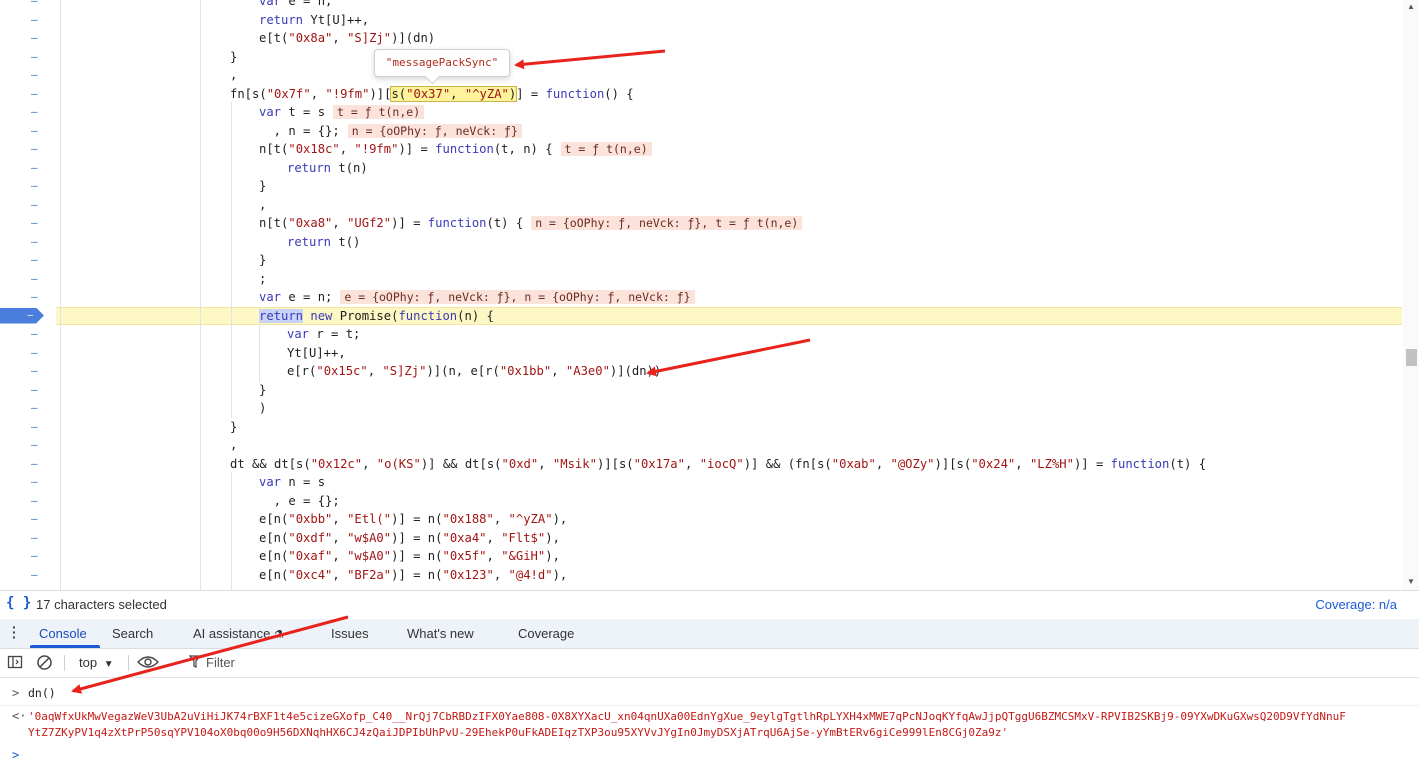 The image size is (1419, 780). I want to click on console-command: dn(), so click(42, 693).